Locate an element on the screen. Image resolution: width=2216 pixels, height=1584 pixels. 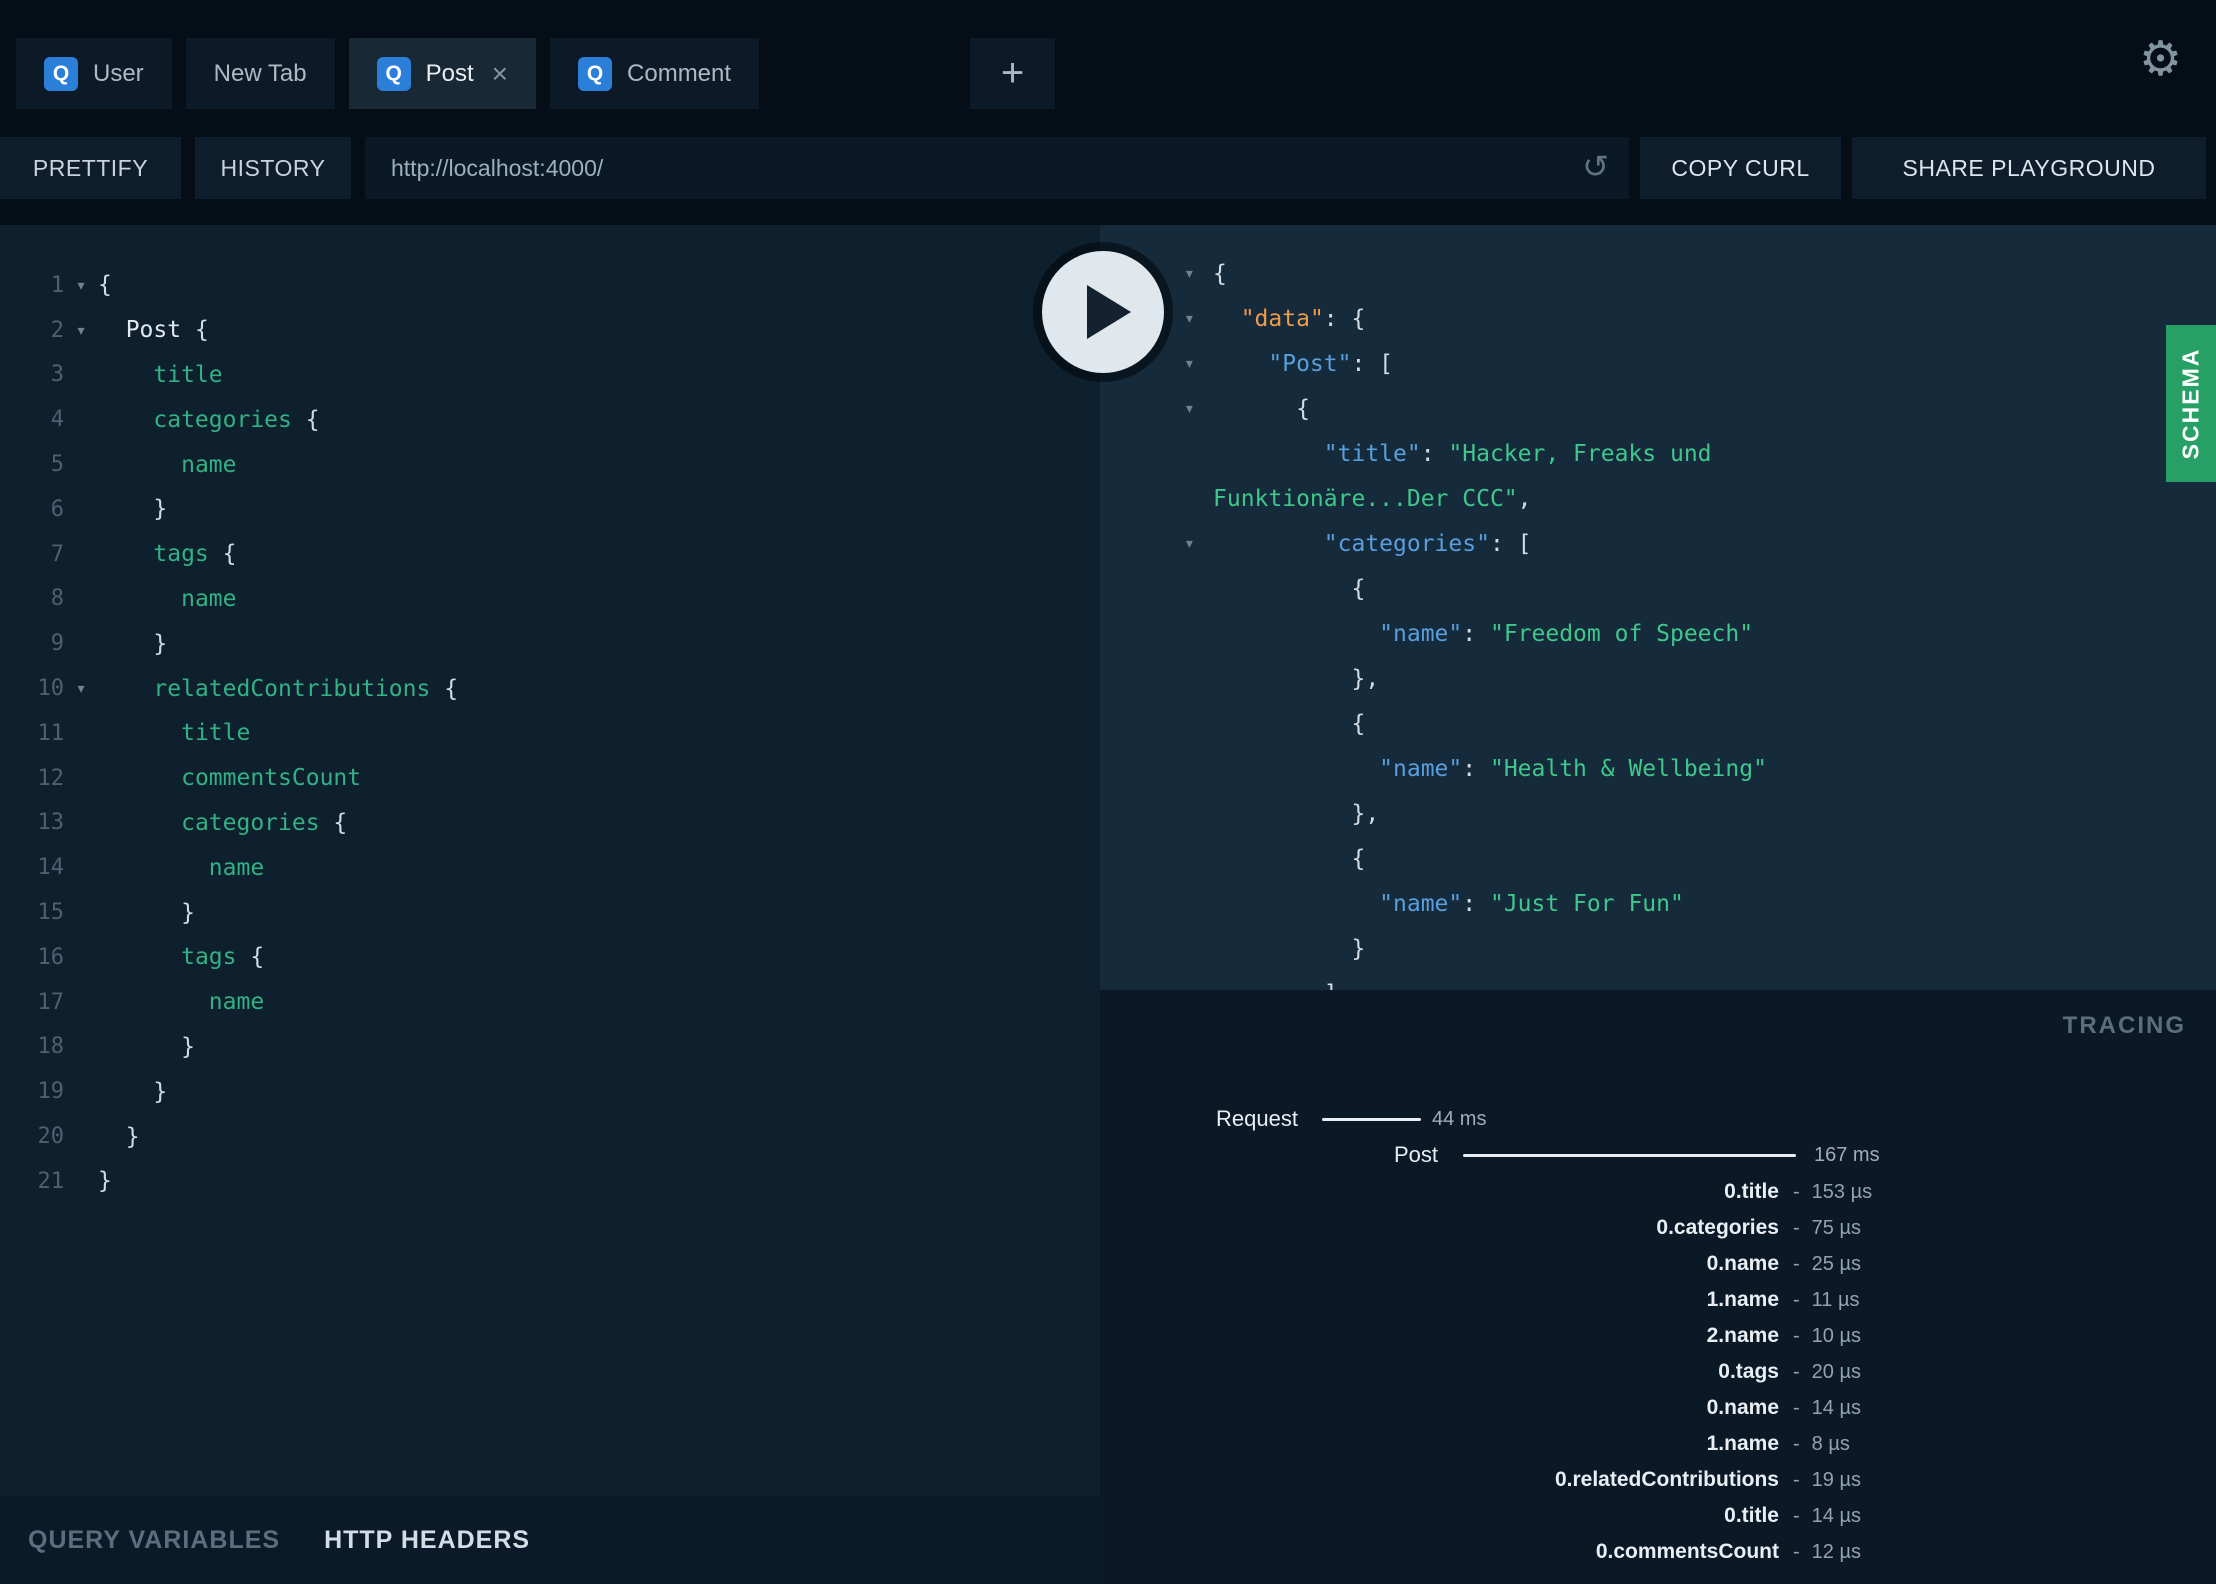
query-line: 17 name is located at coordinates (550, 1002).